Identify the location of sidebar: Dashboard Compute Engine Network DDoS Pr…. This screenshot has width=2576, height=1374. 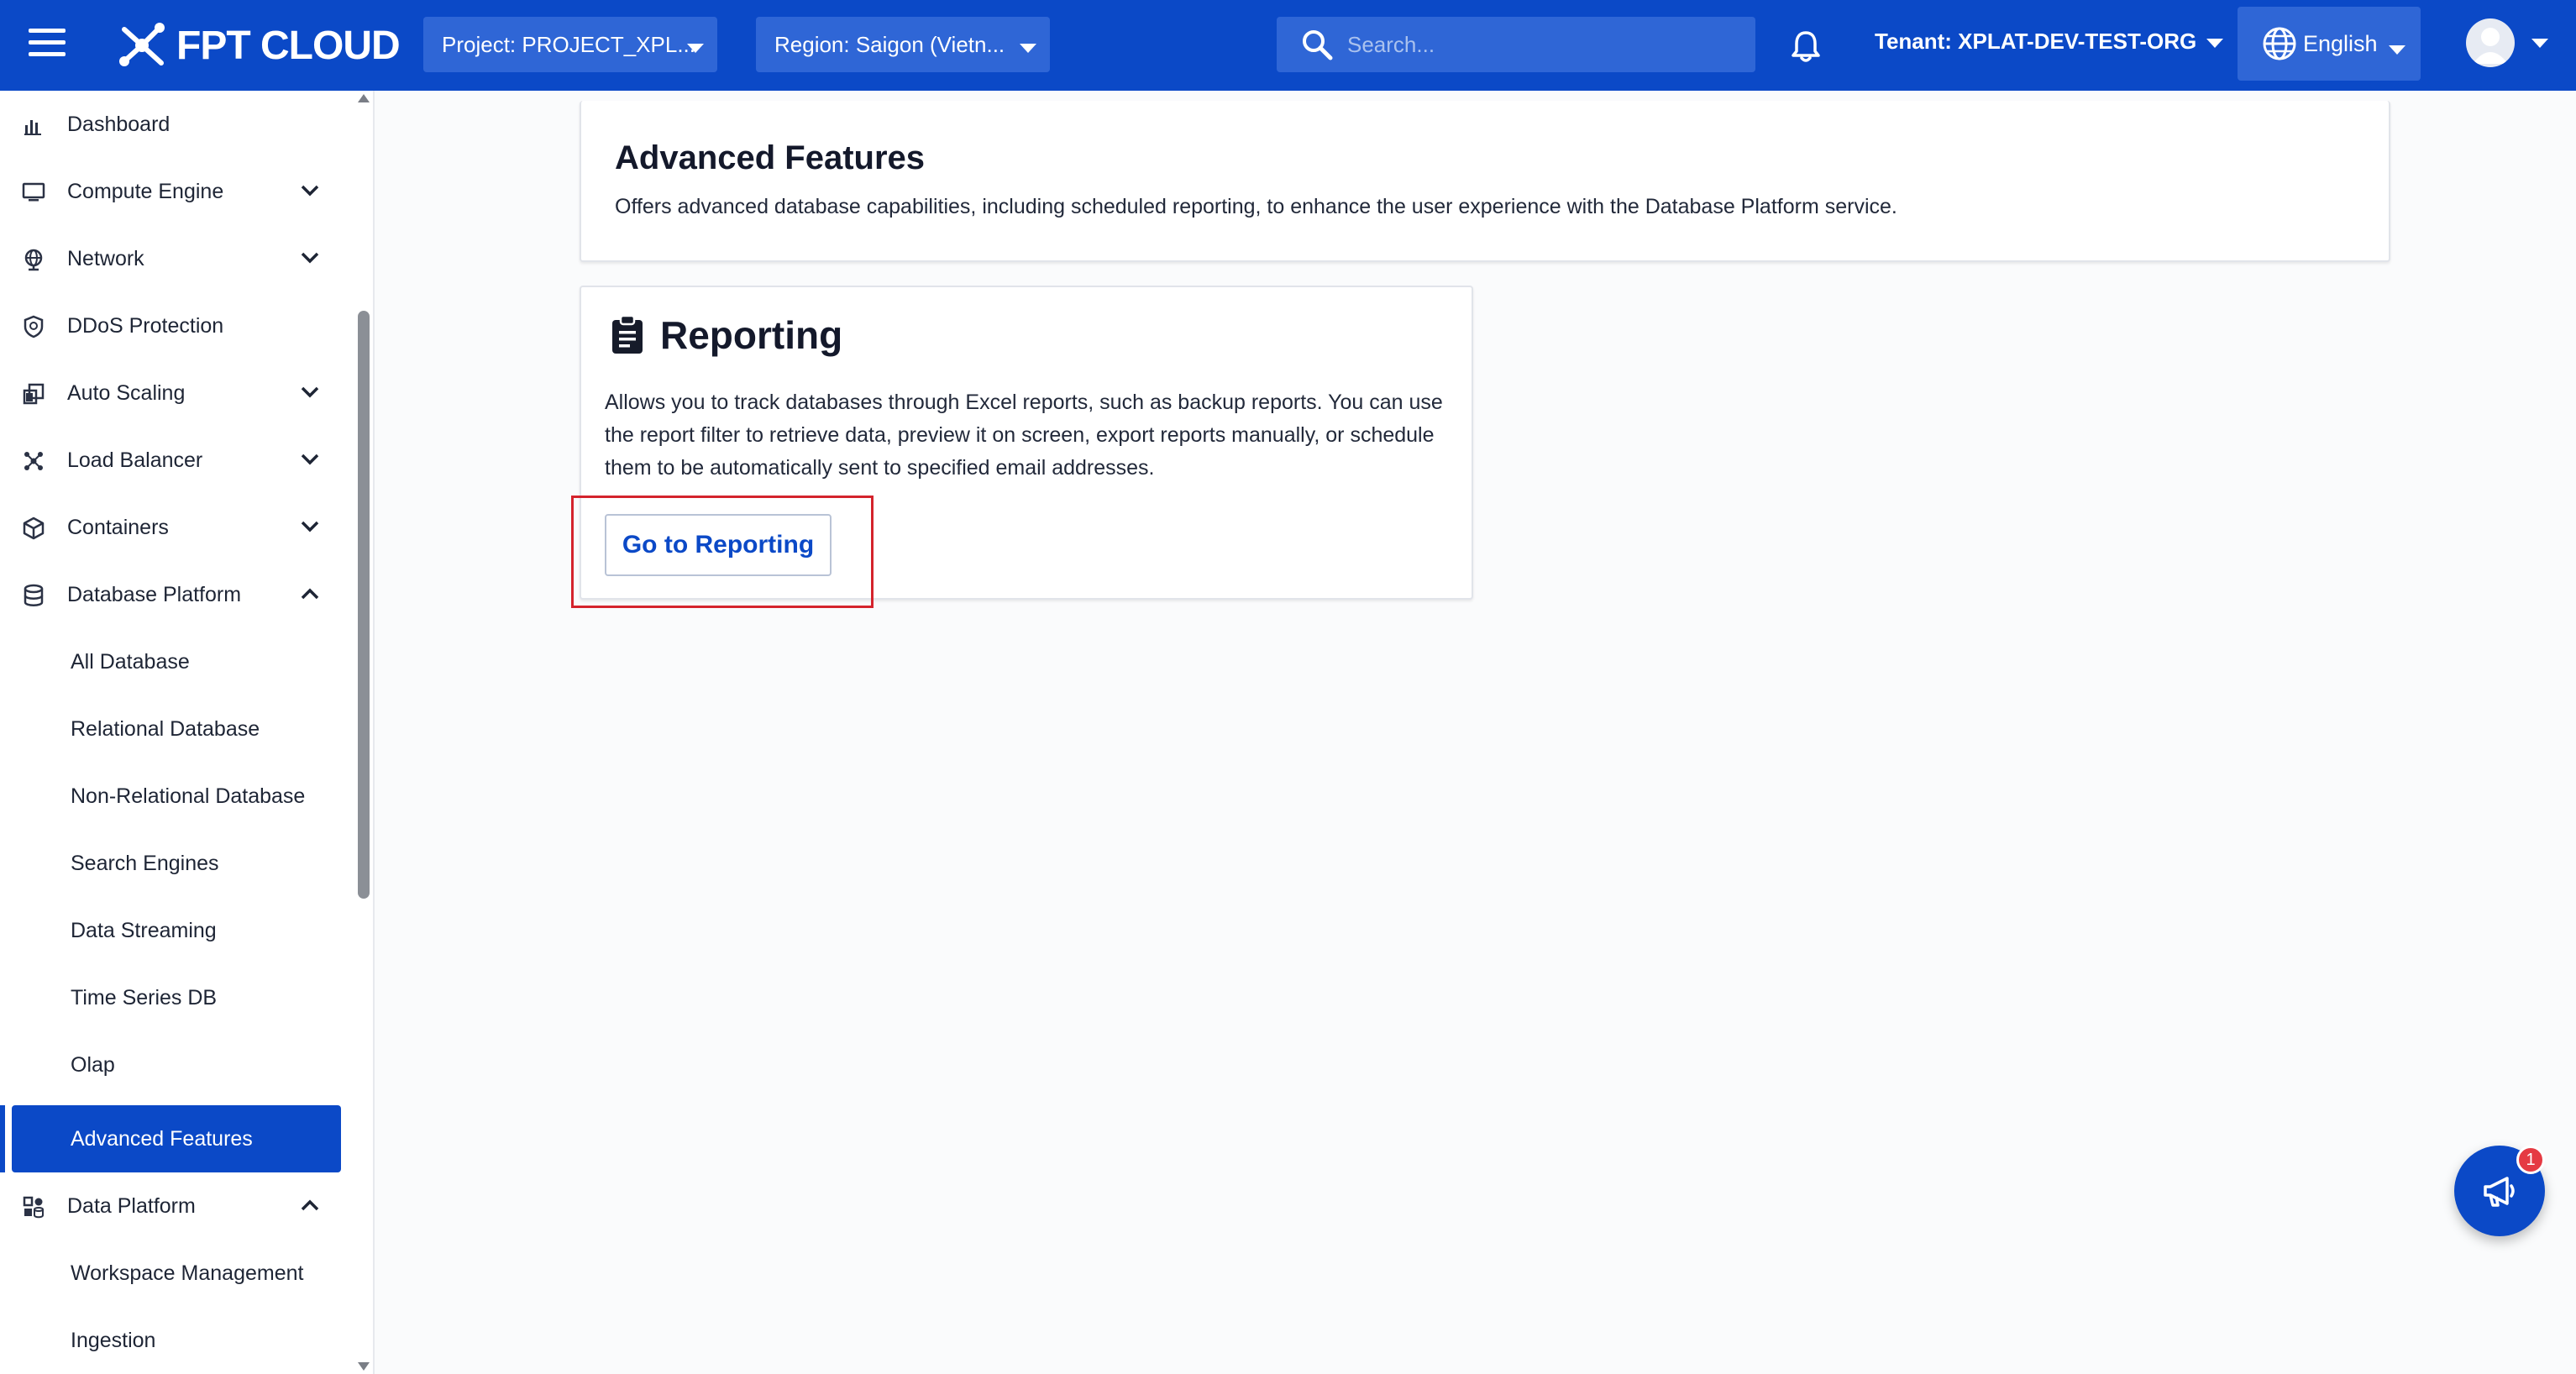
(187, 732).